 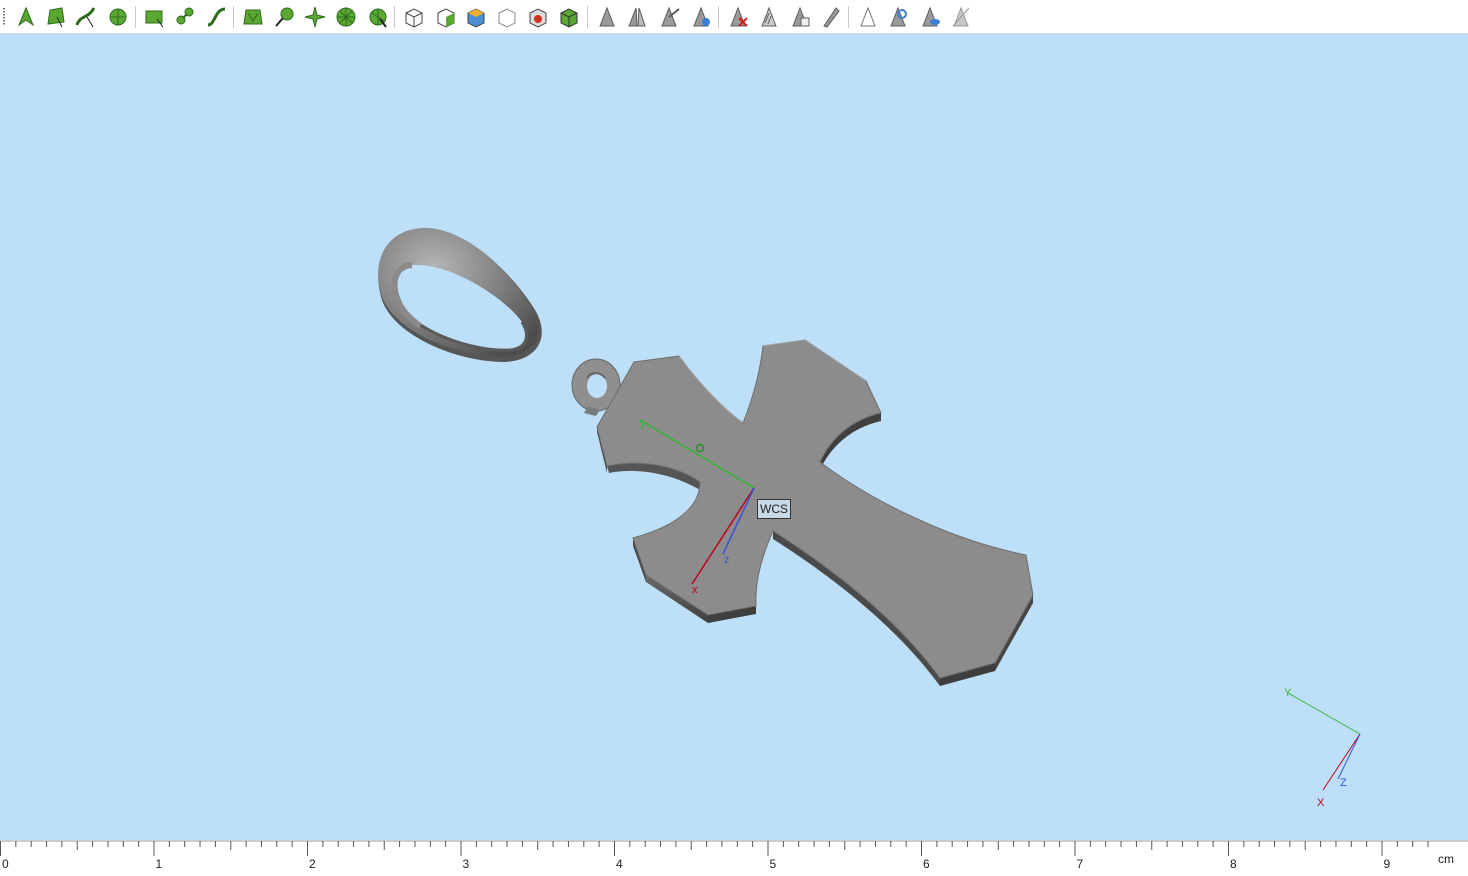 I want to click on cone-blue-button, so click(x=701, y=17).